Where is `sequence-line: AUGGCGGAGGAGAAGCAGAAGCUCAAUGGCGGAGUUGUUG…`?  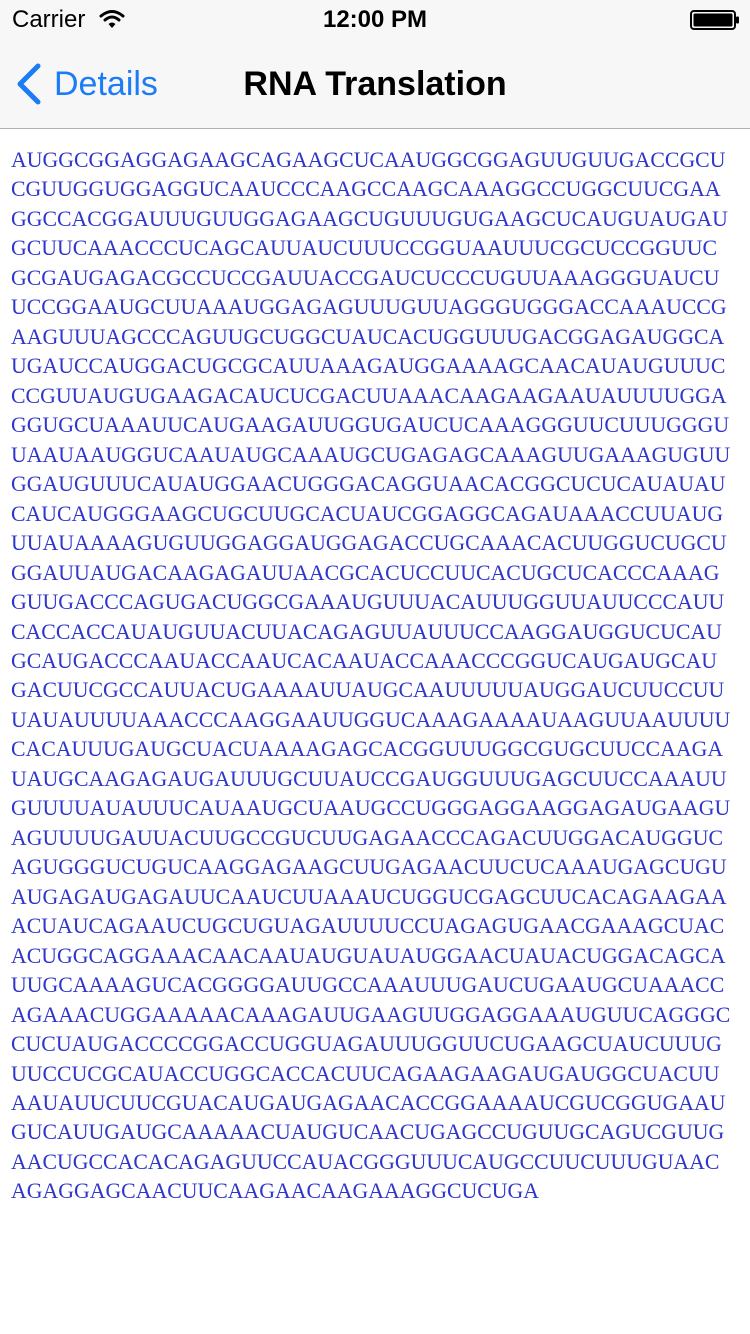 sequence-line: AUGGCGGAGGAGAAGCAGAAGCUCAAUGGCGGAGUUGUUG… is located at coordinates (368, 160).